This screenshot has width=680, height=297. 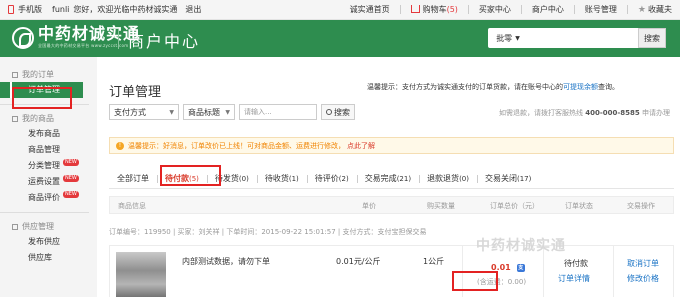 I want to click on product-thumbnail, so click(x=141, y=274).